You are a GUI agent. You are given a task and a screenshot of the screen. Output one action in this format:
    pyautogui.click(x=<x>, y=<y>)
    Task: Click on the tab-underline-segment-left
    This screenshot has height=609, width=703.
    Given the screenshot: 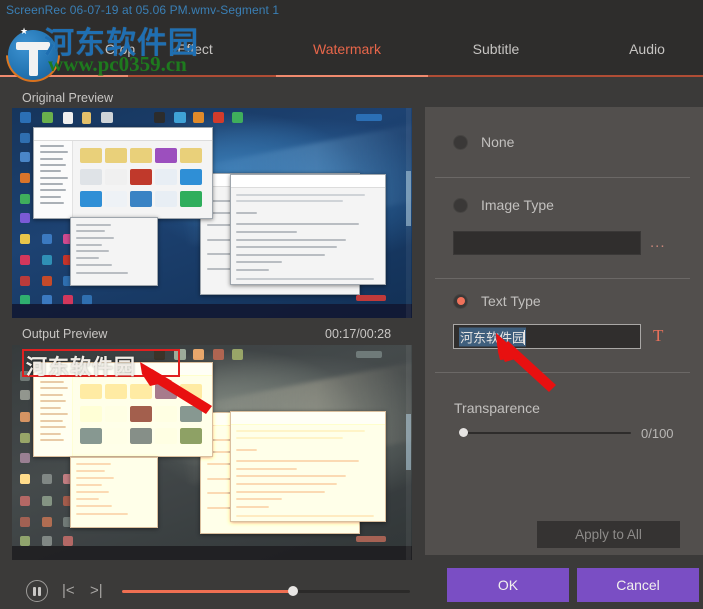 What is the action you would take?
    pyautogui.click(x=64, y=76)
    